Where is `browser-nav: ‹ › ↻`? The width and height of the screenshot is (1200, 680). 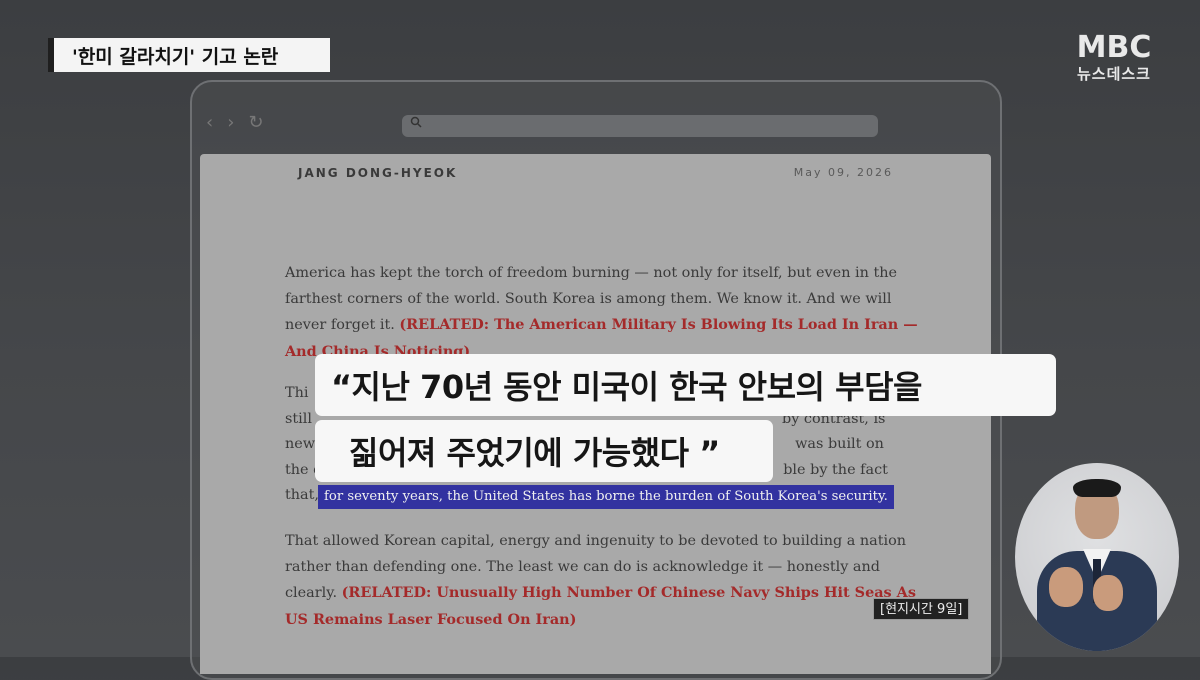 browser-nav: ‹ › ↻ is located at coordinates (235, 122).